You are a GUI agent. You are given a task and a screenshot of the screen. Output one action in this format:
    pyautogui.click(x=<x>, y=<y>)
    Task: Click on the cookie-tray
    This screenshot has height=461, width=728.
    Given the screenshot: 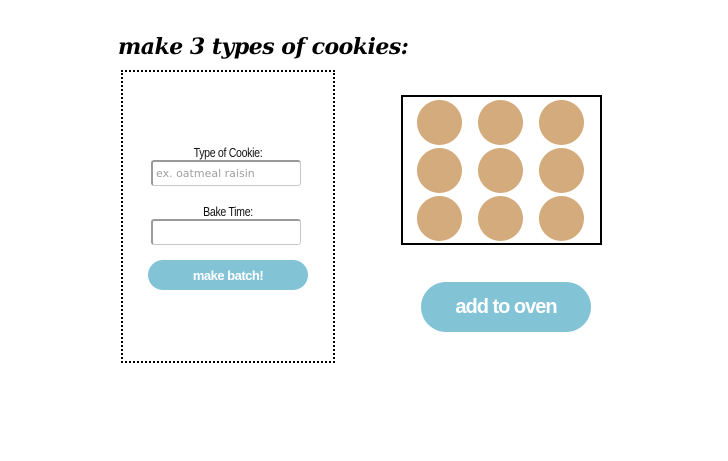 What is the action you would take?
    pyautogui.click(x=501, y=170)
    